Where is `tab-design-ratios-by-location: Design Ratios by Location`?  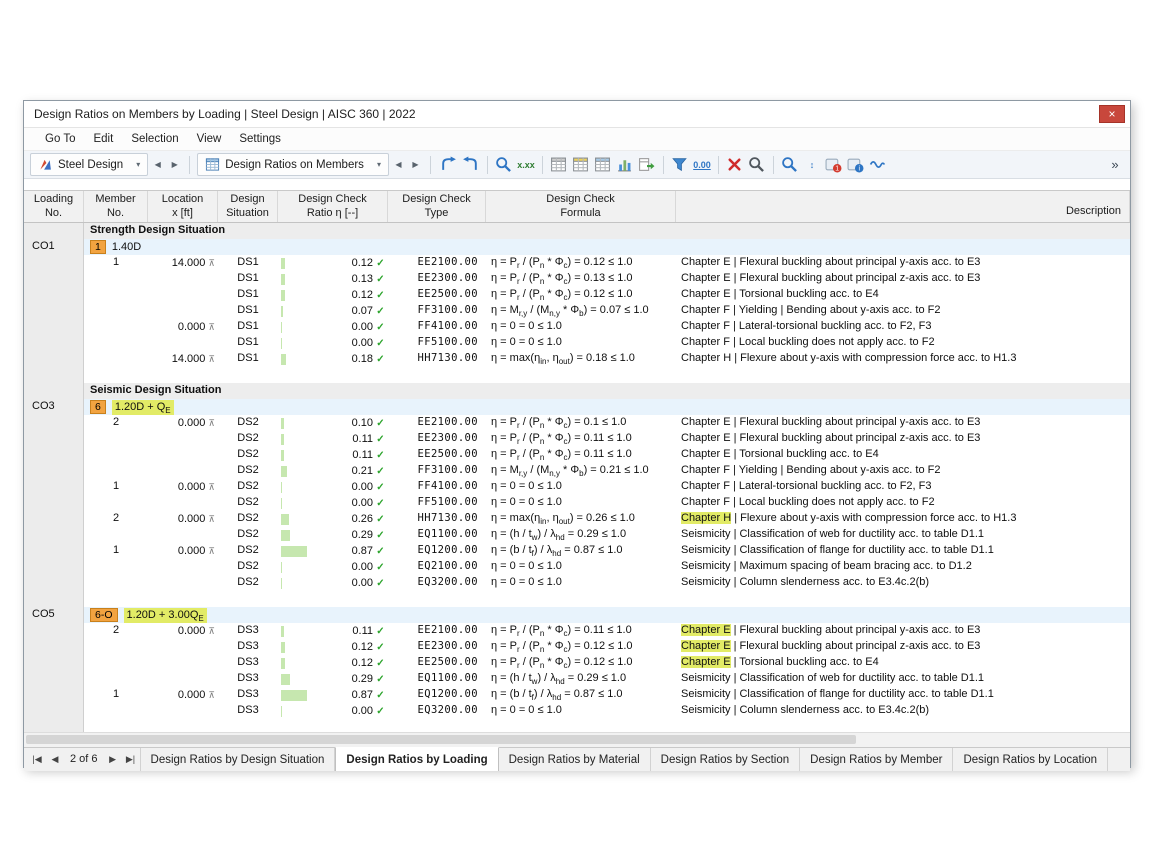 tab-design-ratios-by-location: Design Ratios by Location is located at coordinates (1031, 759).